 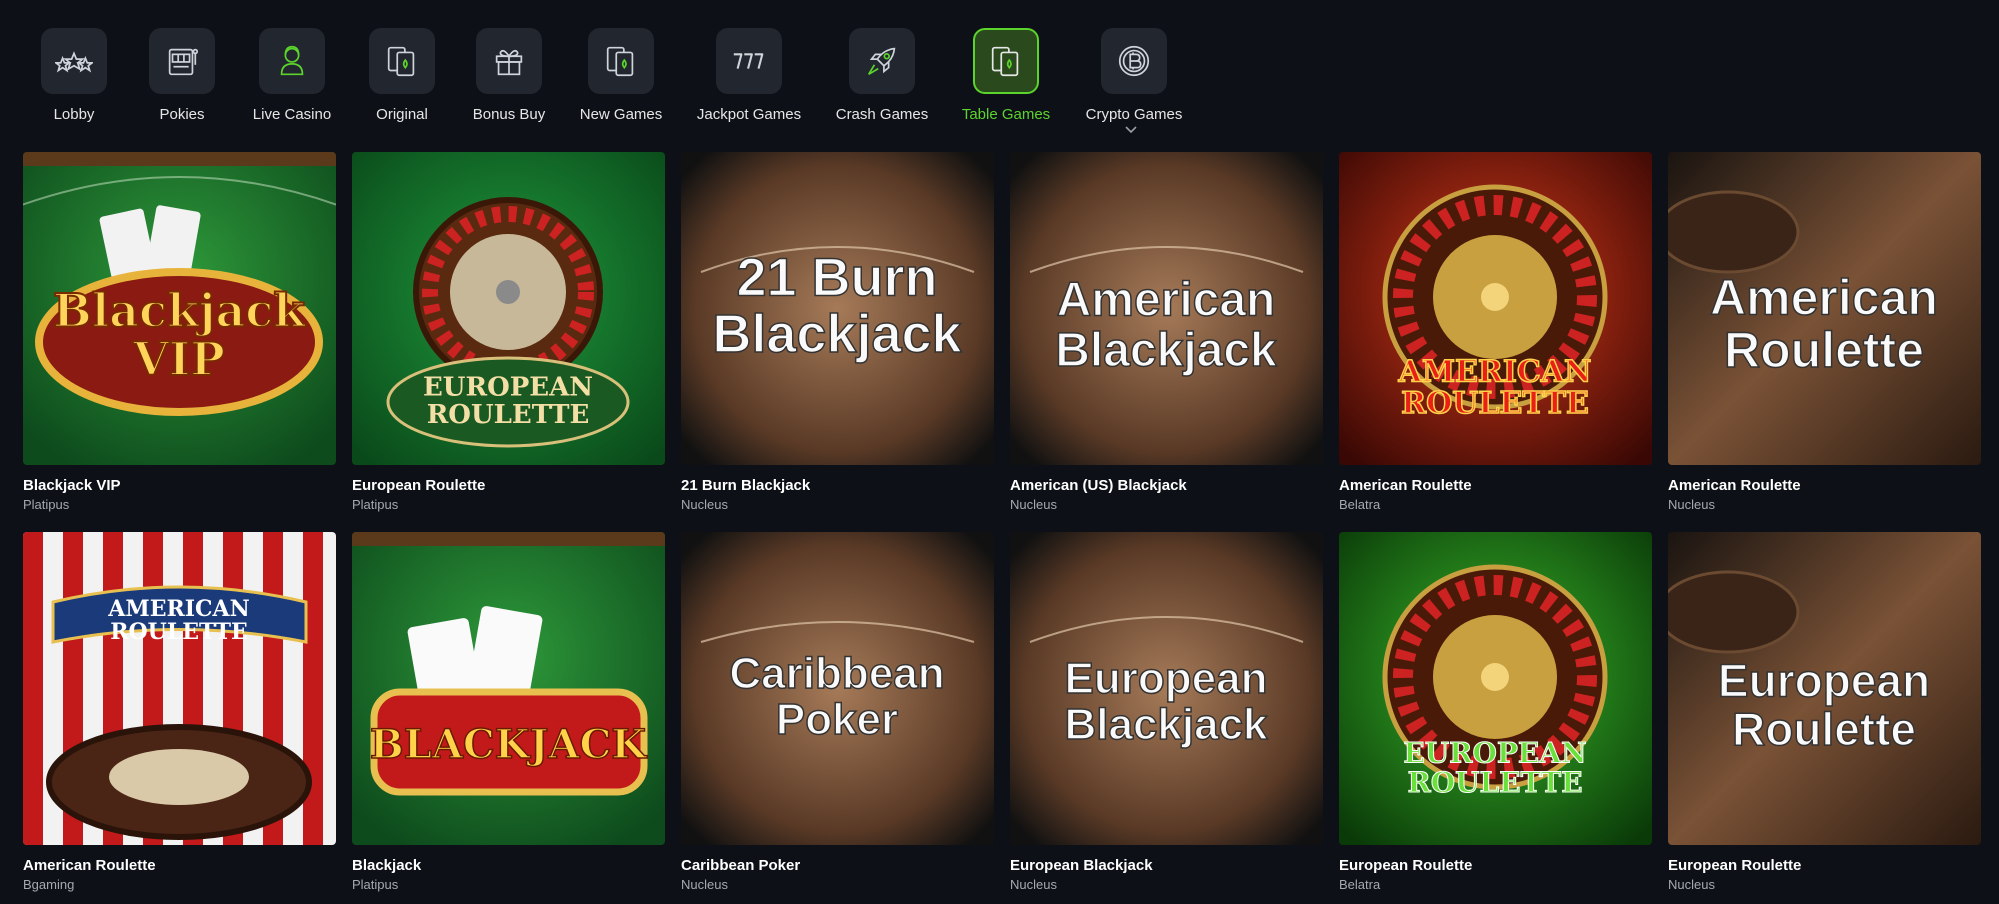 I want to click on game-card: Caribbean Poker Caribbean Poker Nucleus, so click(x=837, y=712).